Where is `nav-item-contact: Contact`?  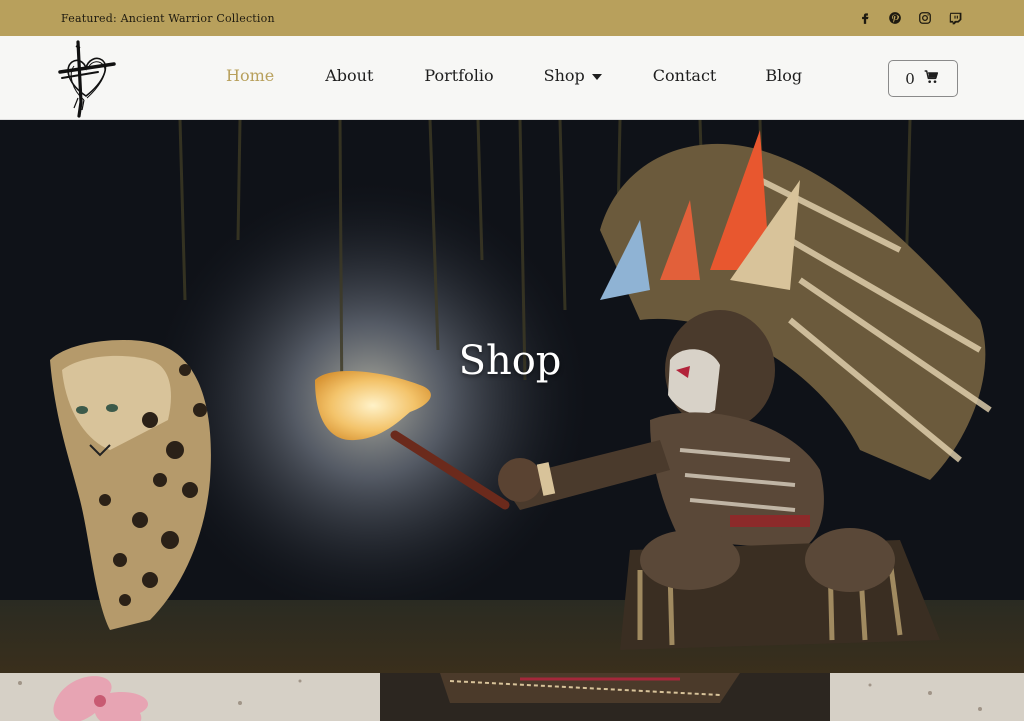
nav-item-contact: Contact is located at coordinates (685, 75).